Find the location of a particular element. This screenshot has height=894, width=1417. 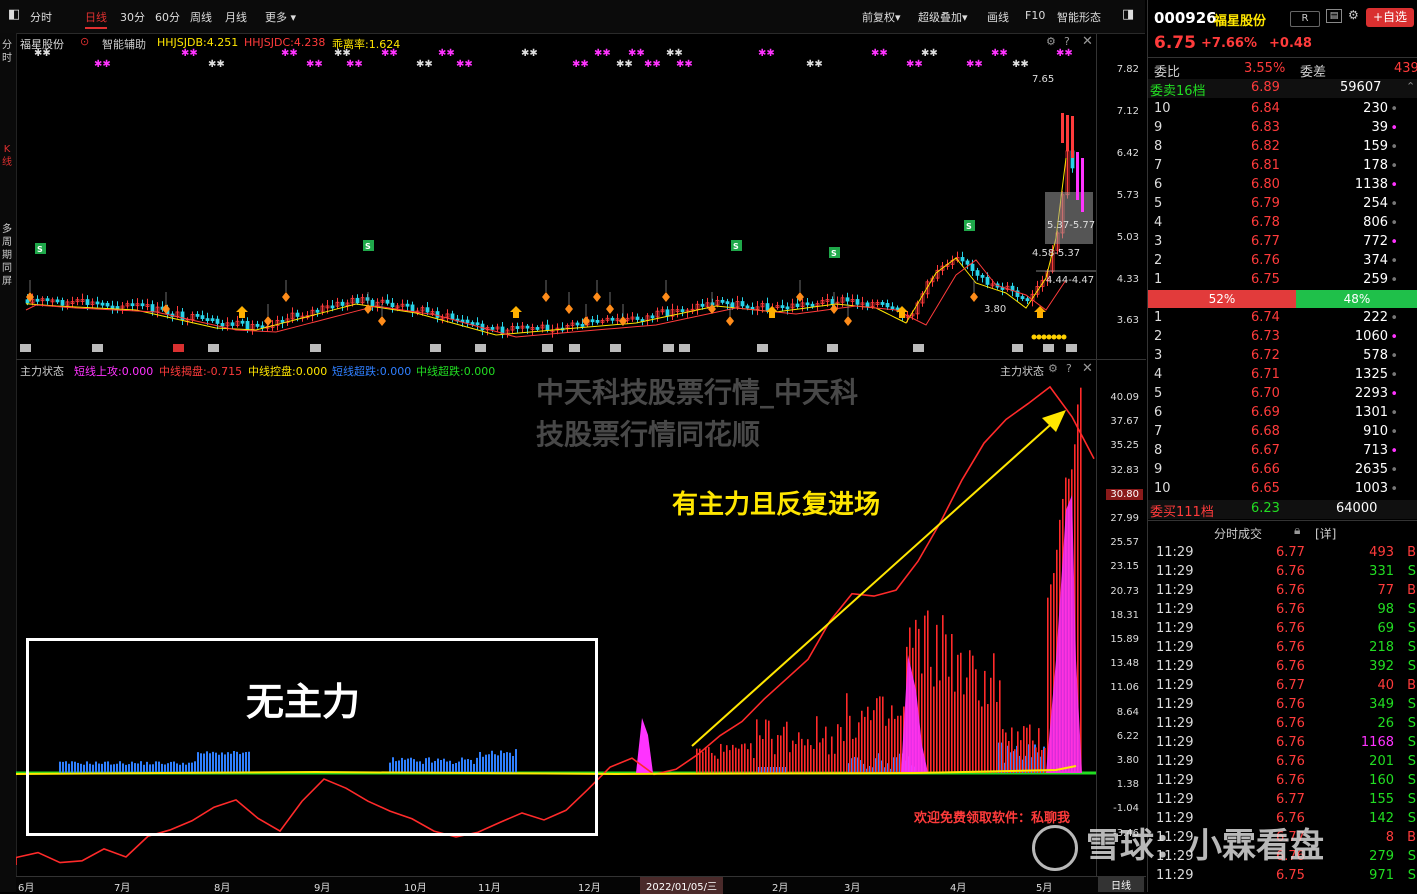

order-level-row: 3 6.72 578 • is located at coordinates (1282, 356).